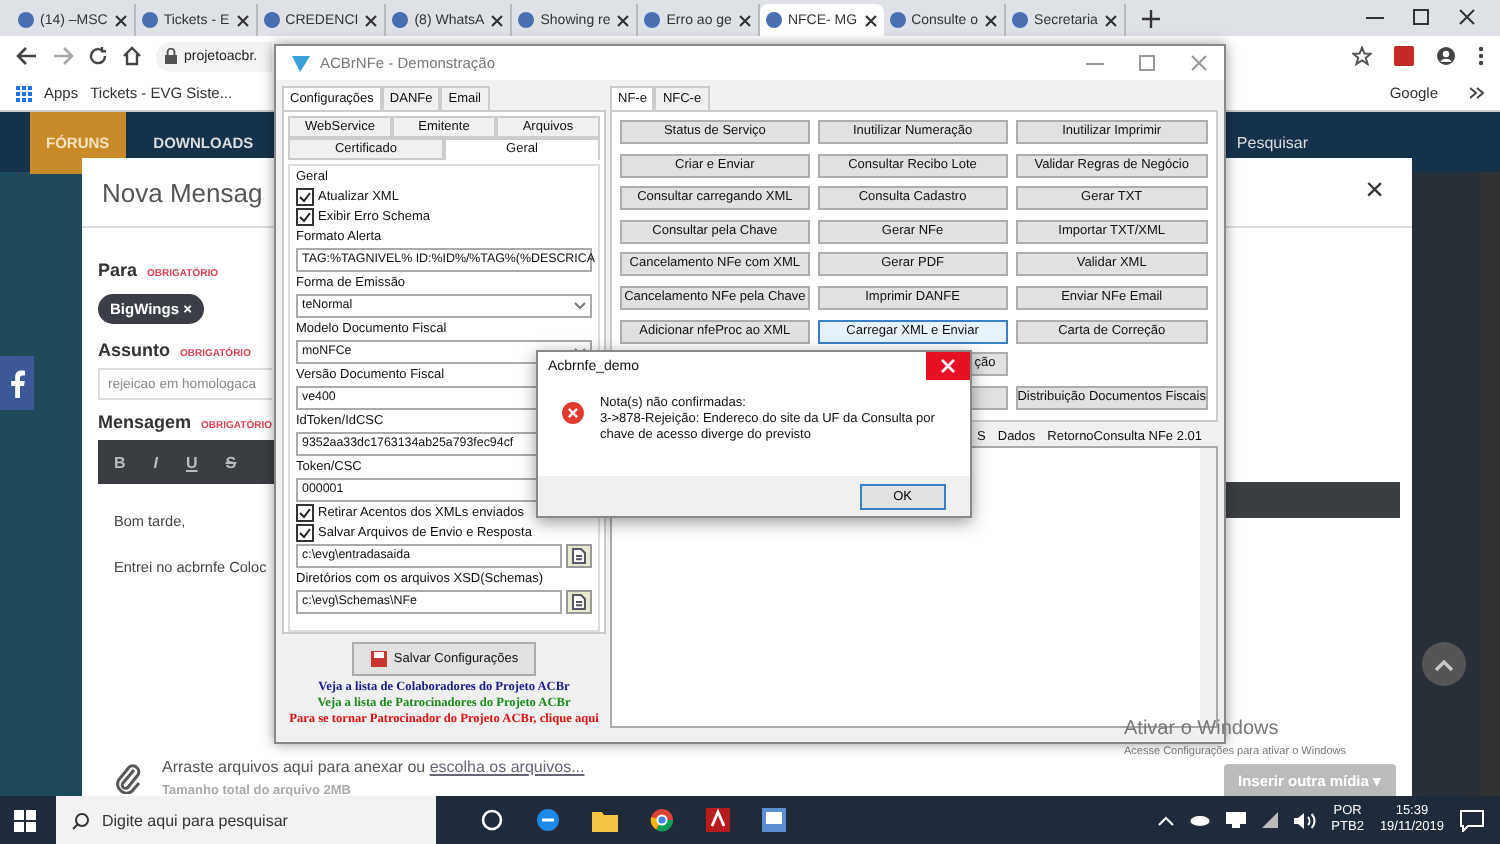 Image resolution: width=1500 pixels, height=844 pixels. What do you see at coordinates (182, 192) in the screenshot?
I see `dialog-title: Nova Mensag` at bounding box center [182, 192].